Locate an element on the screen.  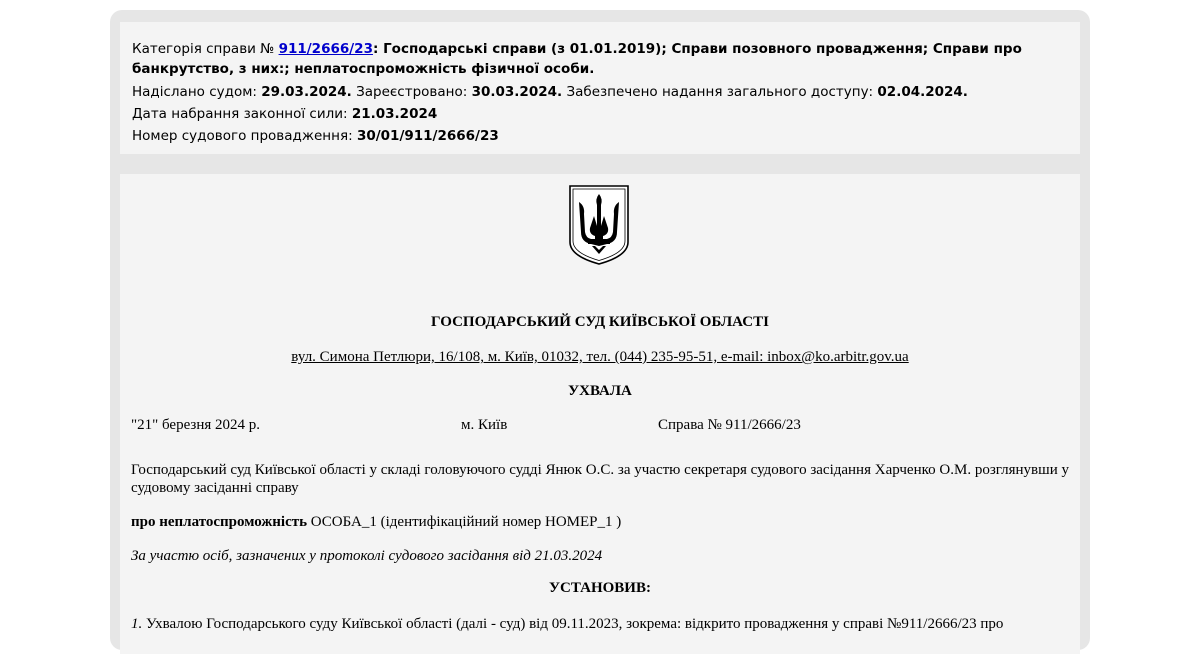
paragraph-number: 1. is located at coordinates (137, 624).